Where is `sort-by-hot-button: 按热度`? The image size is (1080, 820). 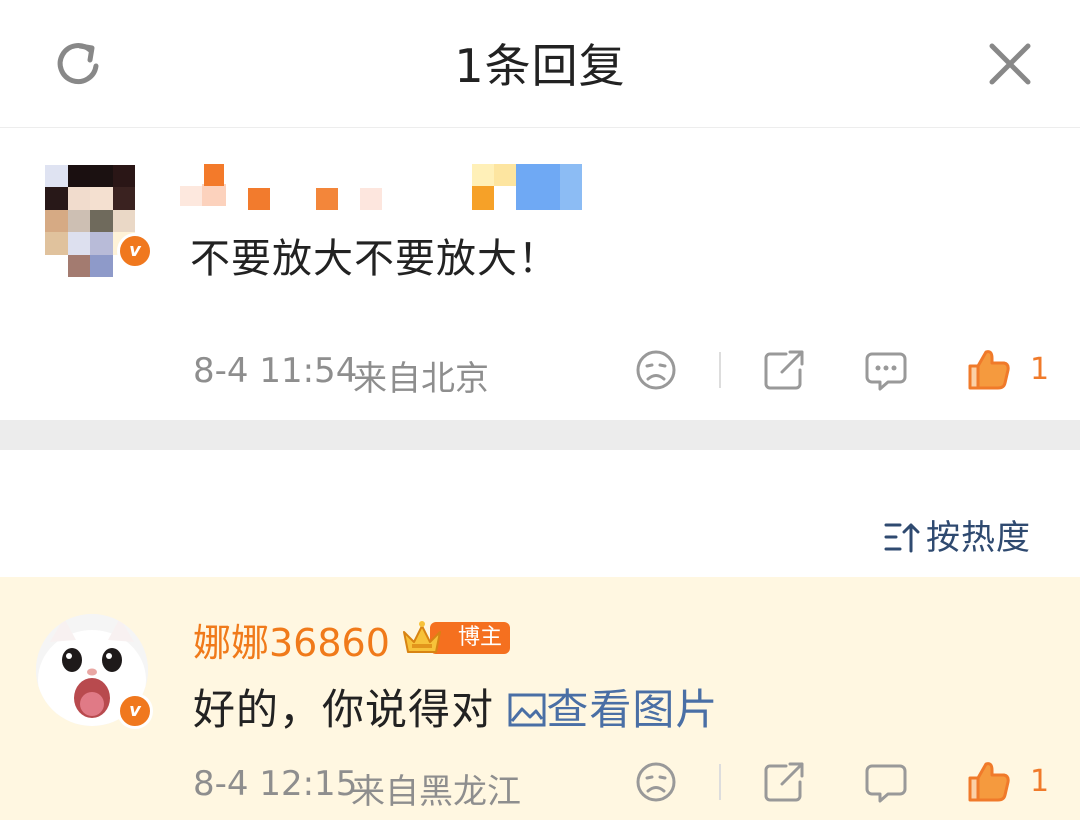 sort-by-hot-button: 按热度 is located at coordinates (957, 534).